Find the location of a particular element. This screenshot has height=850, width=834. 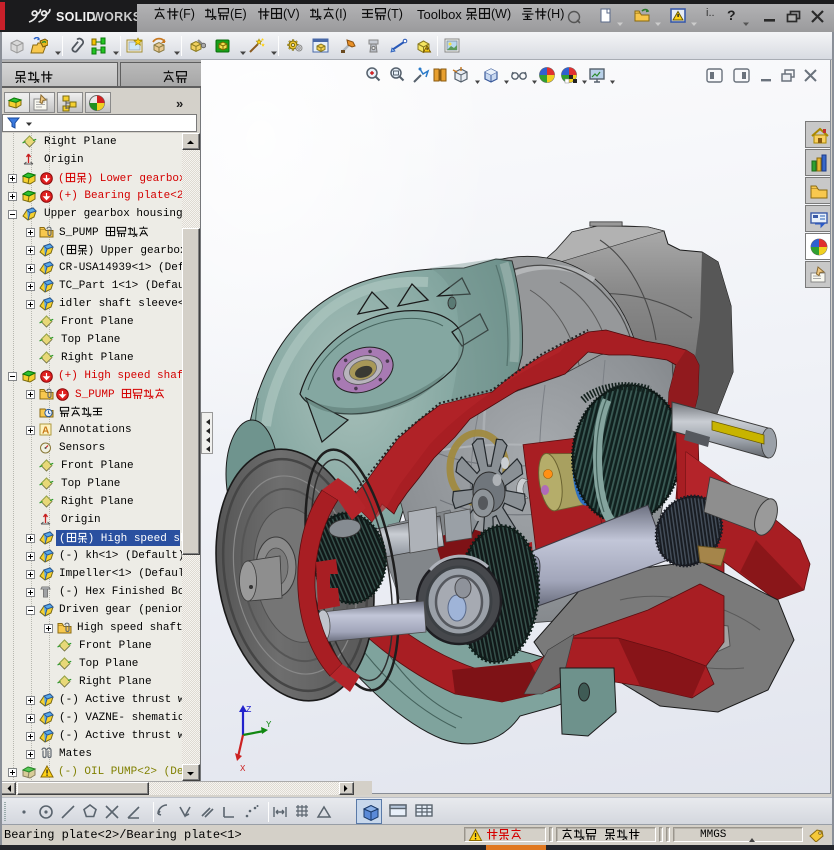

svg-text: X is located at coordinates (243, 769).